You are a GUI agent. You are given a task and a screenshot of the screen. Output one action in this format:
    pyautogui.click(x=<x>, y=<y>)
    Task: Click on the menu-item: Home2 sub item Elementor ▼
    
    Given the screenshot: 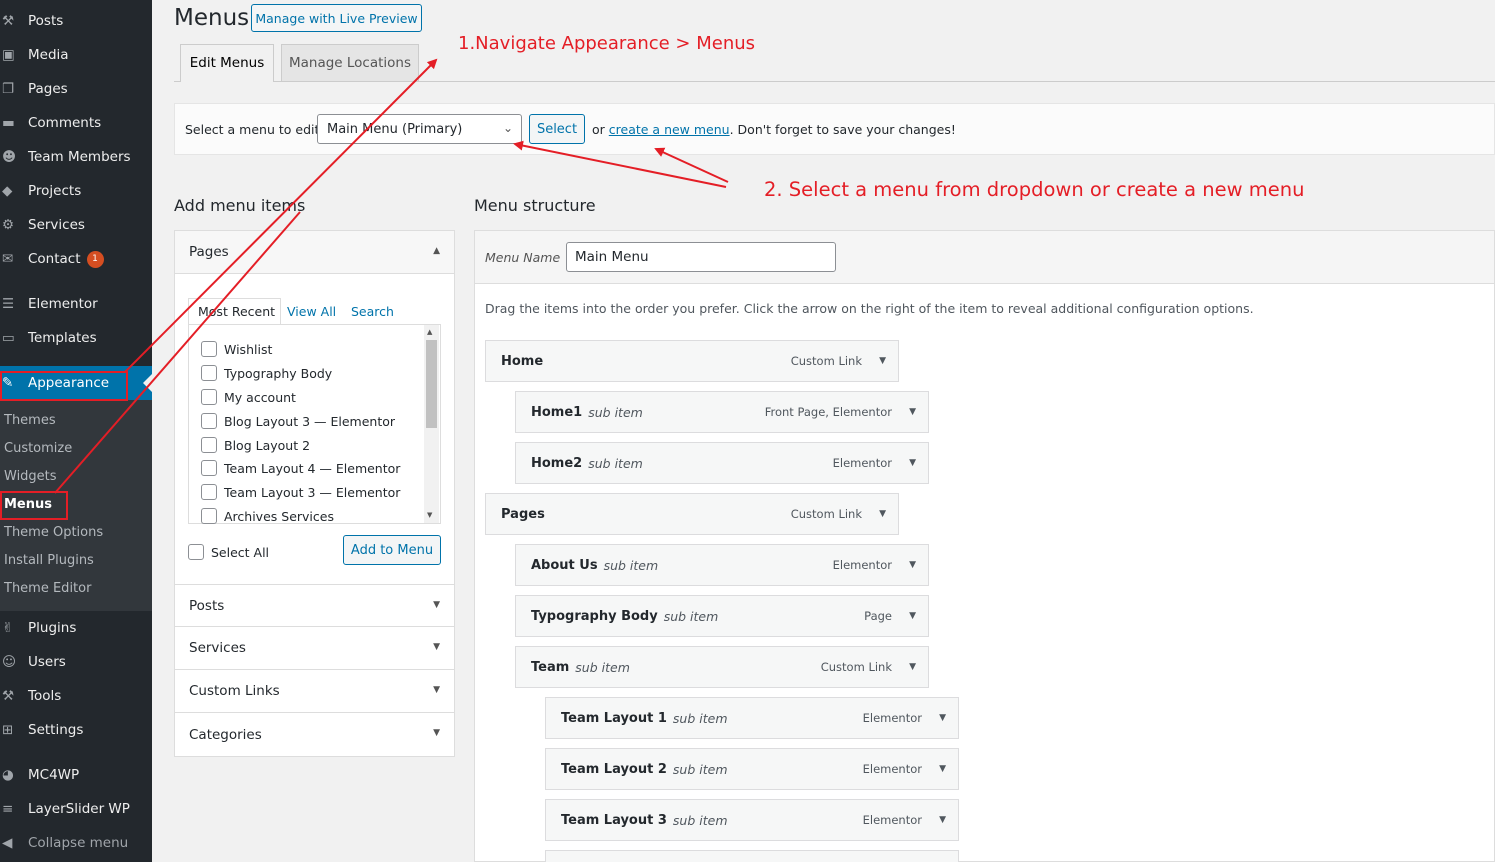 What is the action you would take?
    pyautogui.click(x=722, y=463)
    